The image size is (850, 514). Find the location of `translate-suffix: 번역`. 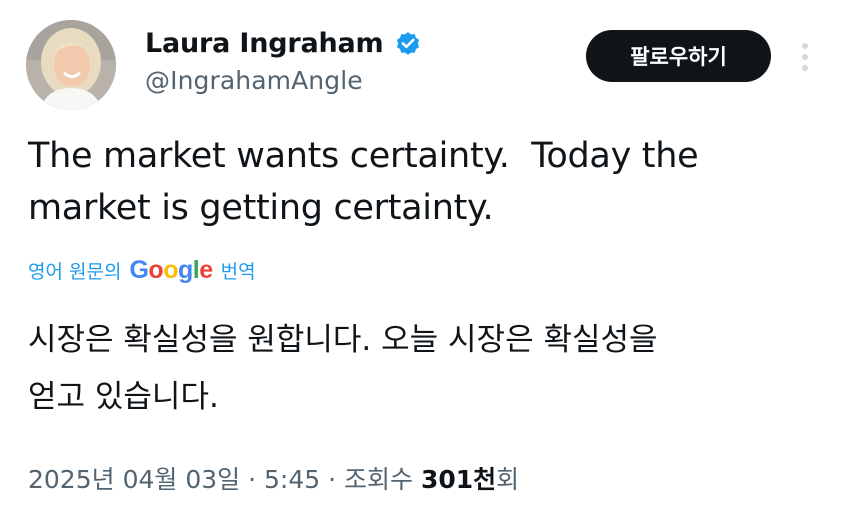

translate-suffix: 번역 is located at coordinates (238, 272).